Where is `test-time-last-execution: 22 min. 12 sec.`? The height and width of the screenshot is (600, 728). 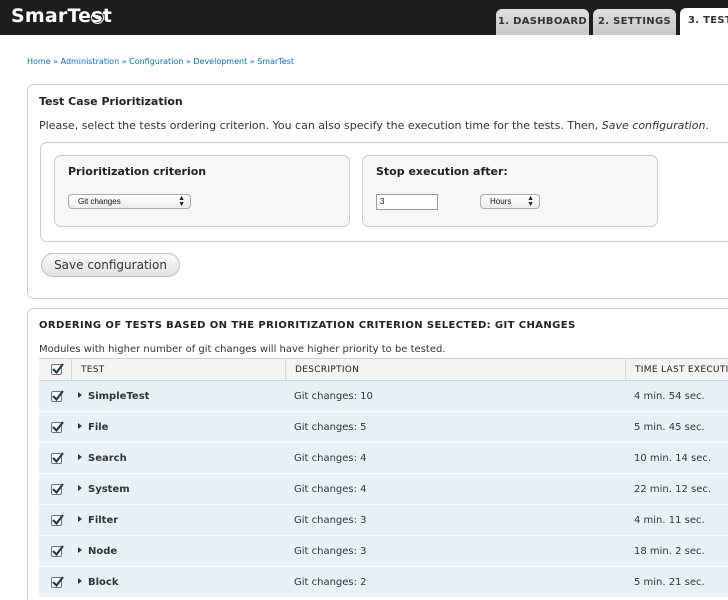
test-time-last-execution: 22 min. 12 sec. is located at coordinates (673, 489).